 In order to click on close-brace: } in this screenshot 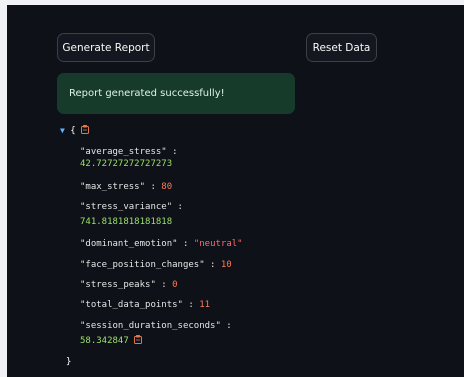, I will do `click(69, 362)`.